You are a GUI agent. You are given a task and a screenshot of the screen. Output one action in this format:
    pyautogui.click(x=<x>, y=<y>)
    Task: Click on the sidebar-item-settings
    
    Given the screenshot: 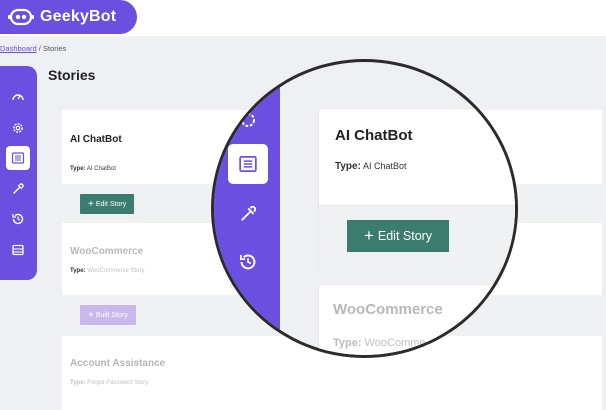 What is the action you would take?
    pyautogui.click(x=18, y=128)
    